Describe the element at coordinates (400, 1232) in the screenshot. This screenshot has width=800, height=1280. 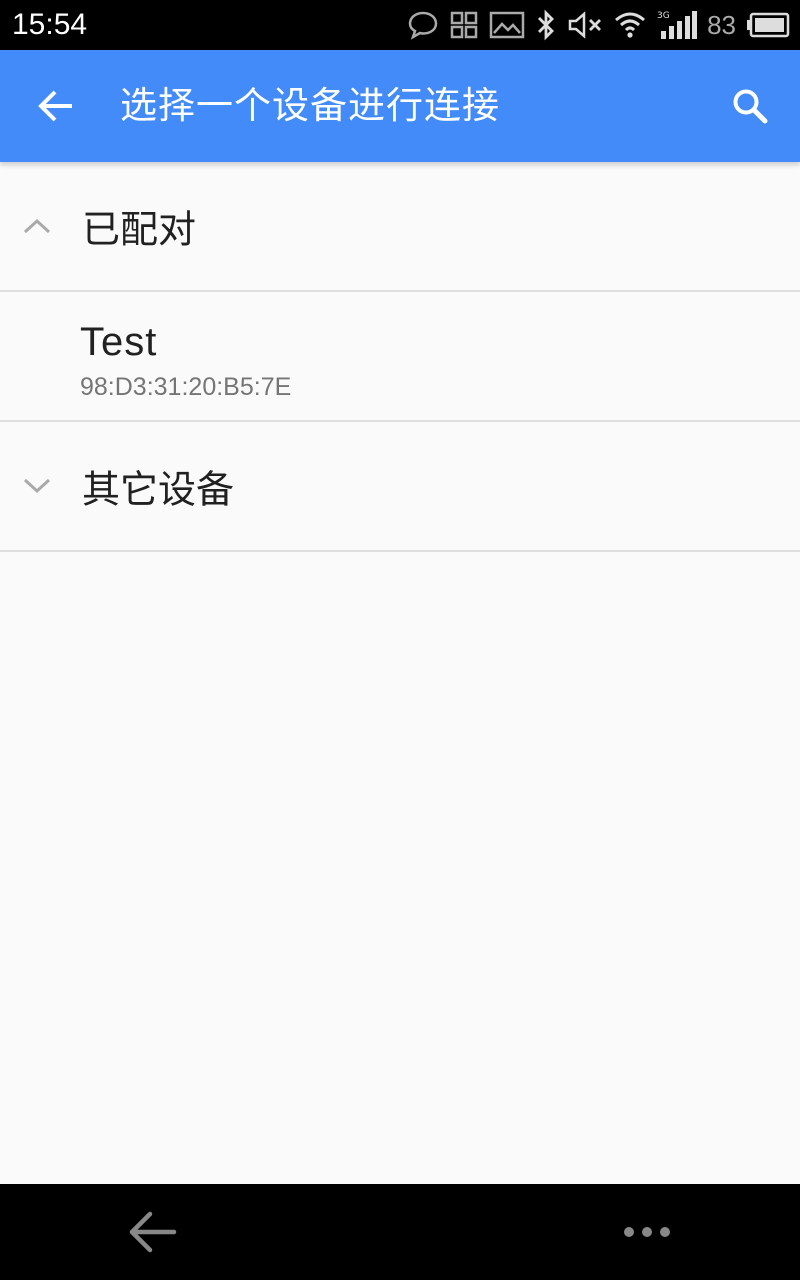
I see `navigation-bar` at that location.